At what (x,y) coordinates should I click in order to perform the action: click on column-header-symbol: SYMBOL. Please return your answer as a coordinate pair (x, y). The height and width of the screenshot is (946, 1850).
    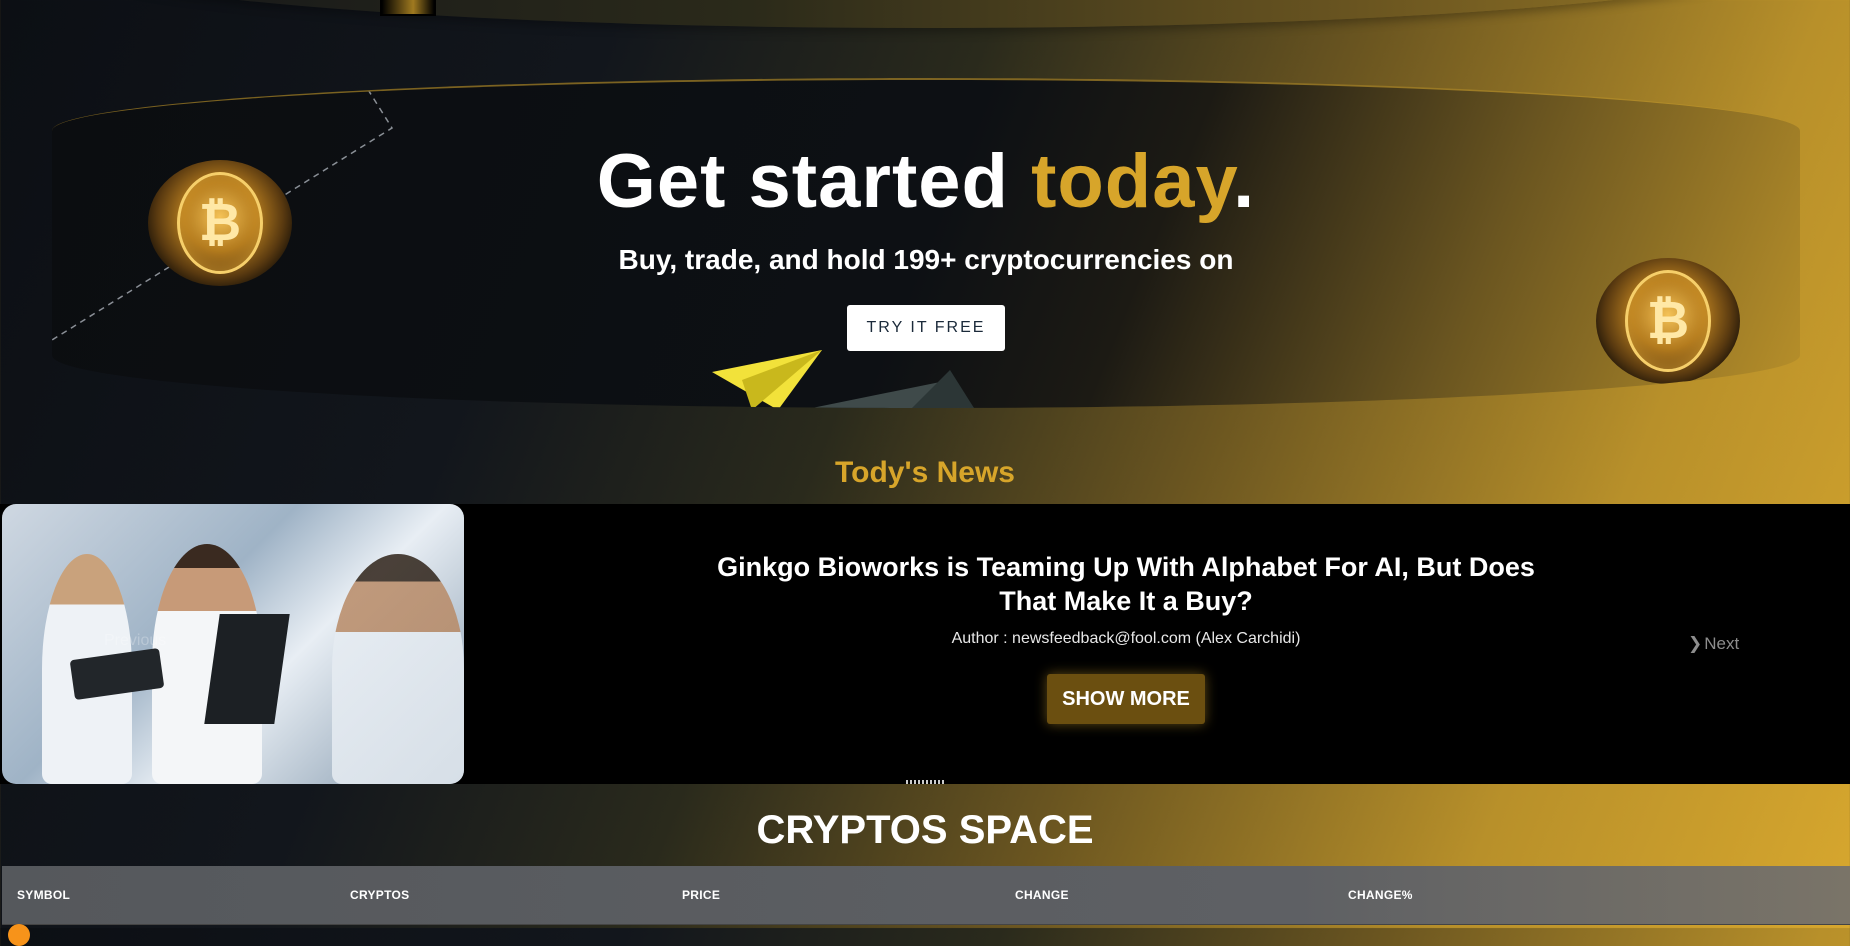
    Looking at the image, I should click on (43, 895).